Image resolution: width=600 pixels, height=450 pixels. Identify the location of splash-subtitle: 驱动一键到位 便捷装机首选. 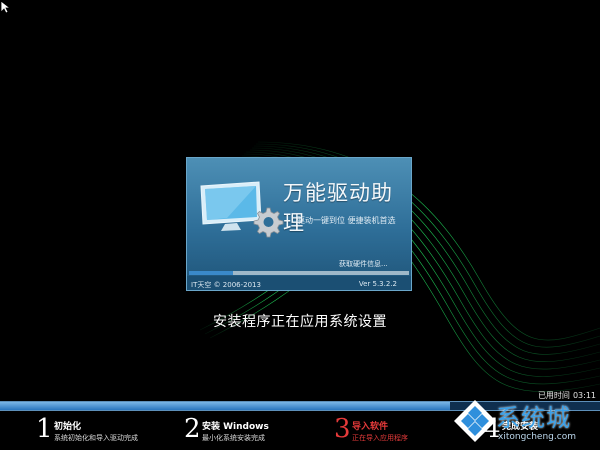
(346, 220).